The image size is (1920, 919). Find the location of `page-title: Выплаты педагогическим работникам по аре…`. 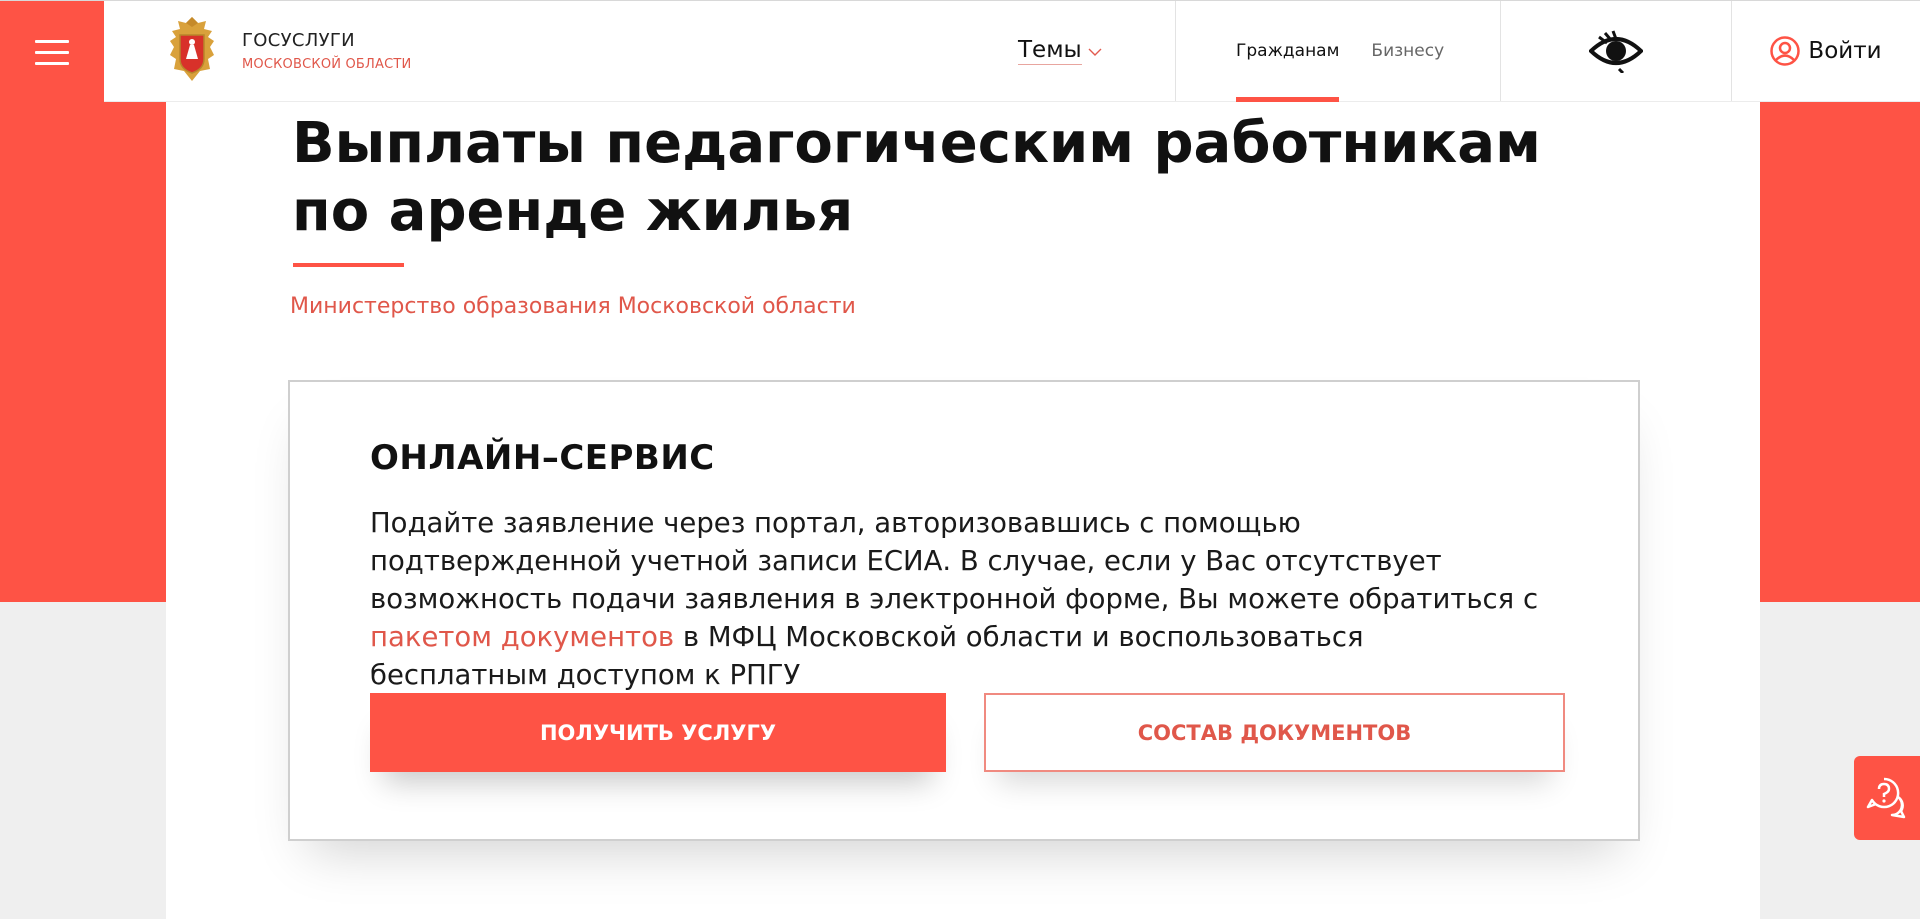

page-title: Выплаты педагогическим работникам по аре… is located at coordinates (916, 177).